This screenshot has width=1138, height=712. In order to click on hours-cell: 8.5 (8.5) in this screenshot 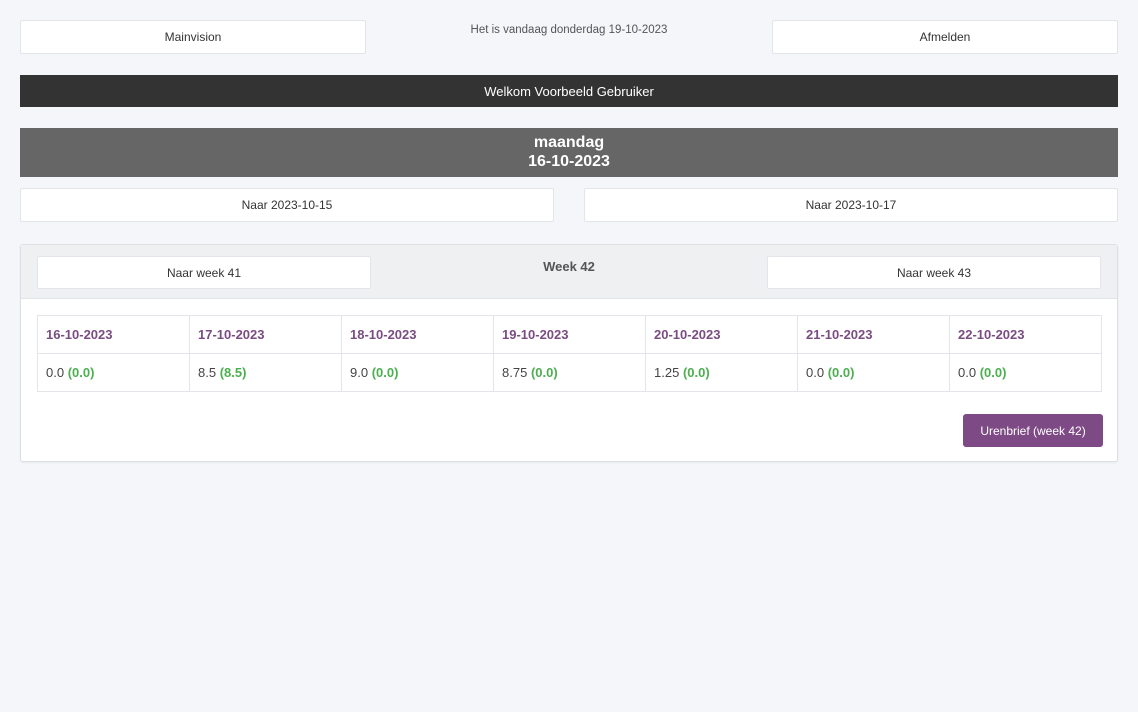, I will do `click(265, 372)`.